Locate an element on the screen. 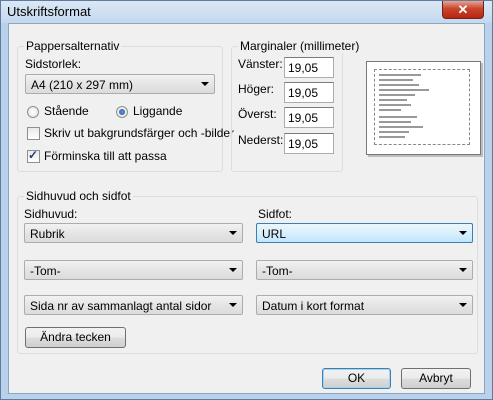 This screenshot has width=493, height=400. paper-size-value: A4 (210 x 297 mm) is located at coordinates (82, 85).